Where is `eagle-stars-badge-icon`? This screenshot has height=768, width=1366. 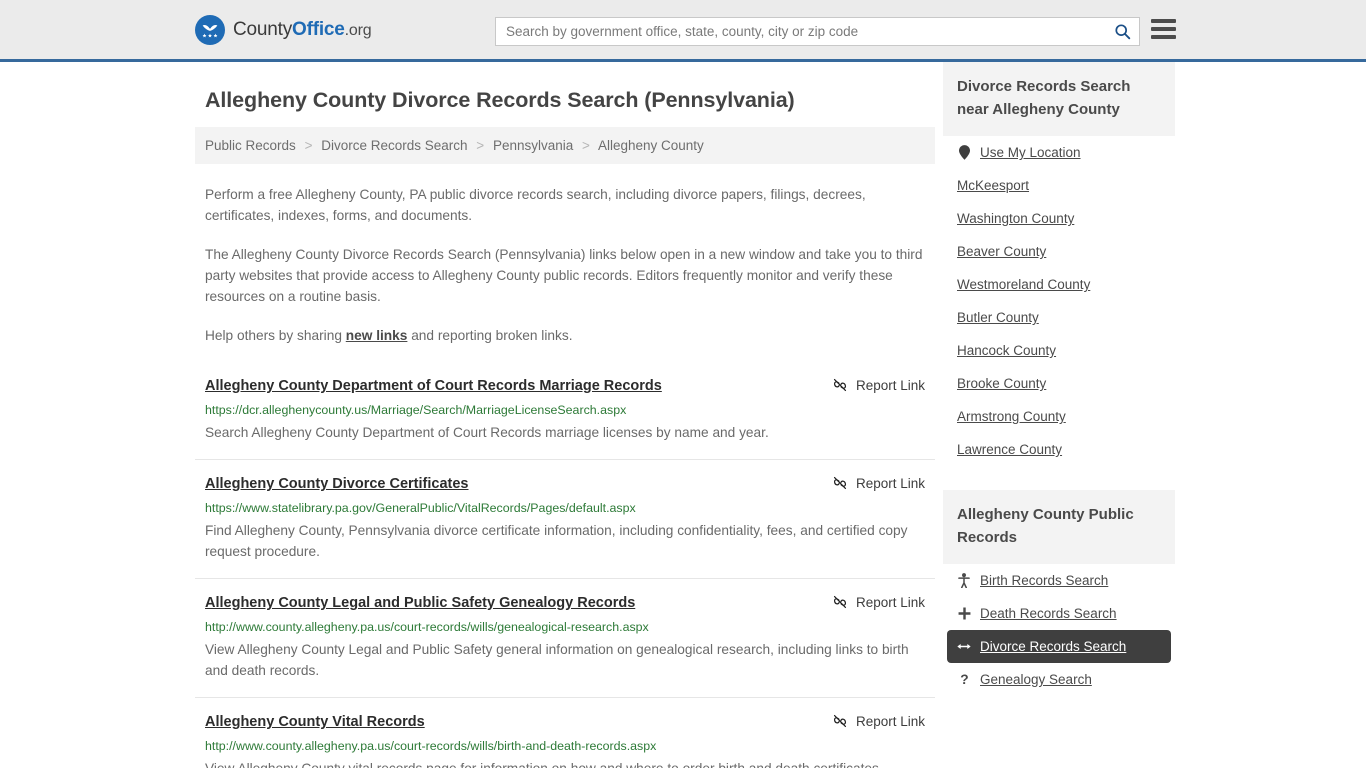
eagle-stars-badge-icon is located at coordinates (210, 29).